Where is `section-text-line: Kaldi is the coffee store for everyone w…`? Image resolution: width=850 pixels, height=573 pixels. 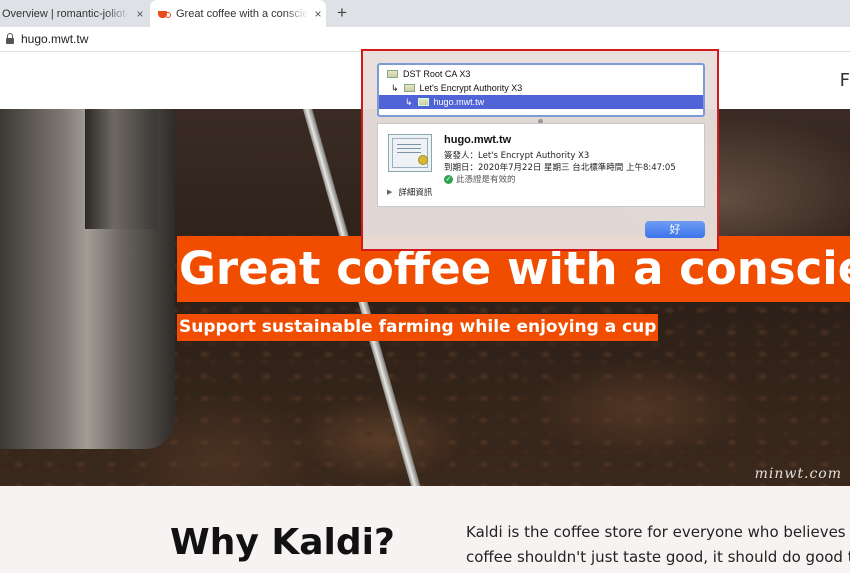
section-text-line: Kaldi is the coffee store for everyone w… is located at coordinates (658, 532).